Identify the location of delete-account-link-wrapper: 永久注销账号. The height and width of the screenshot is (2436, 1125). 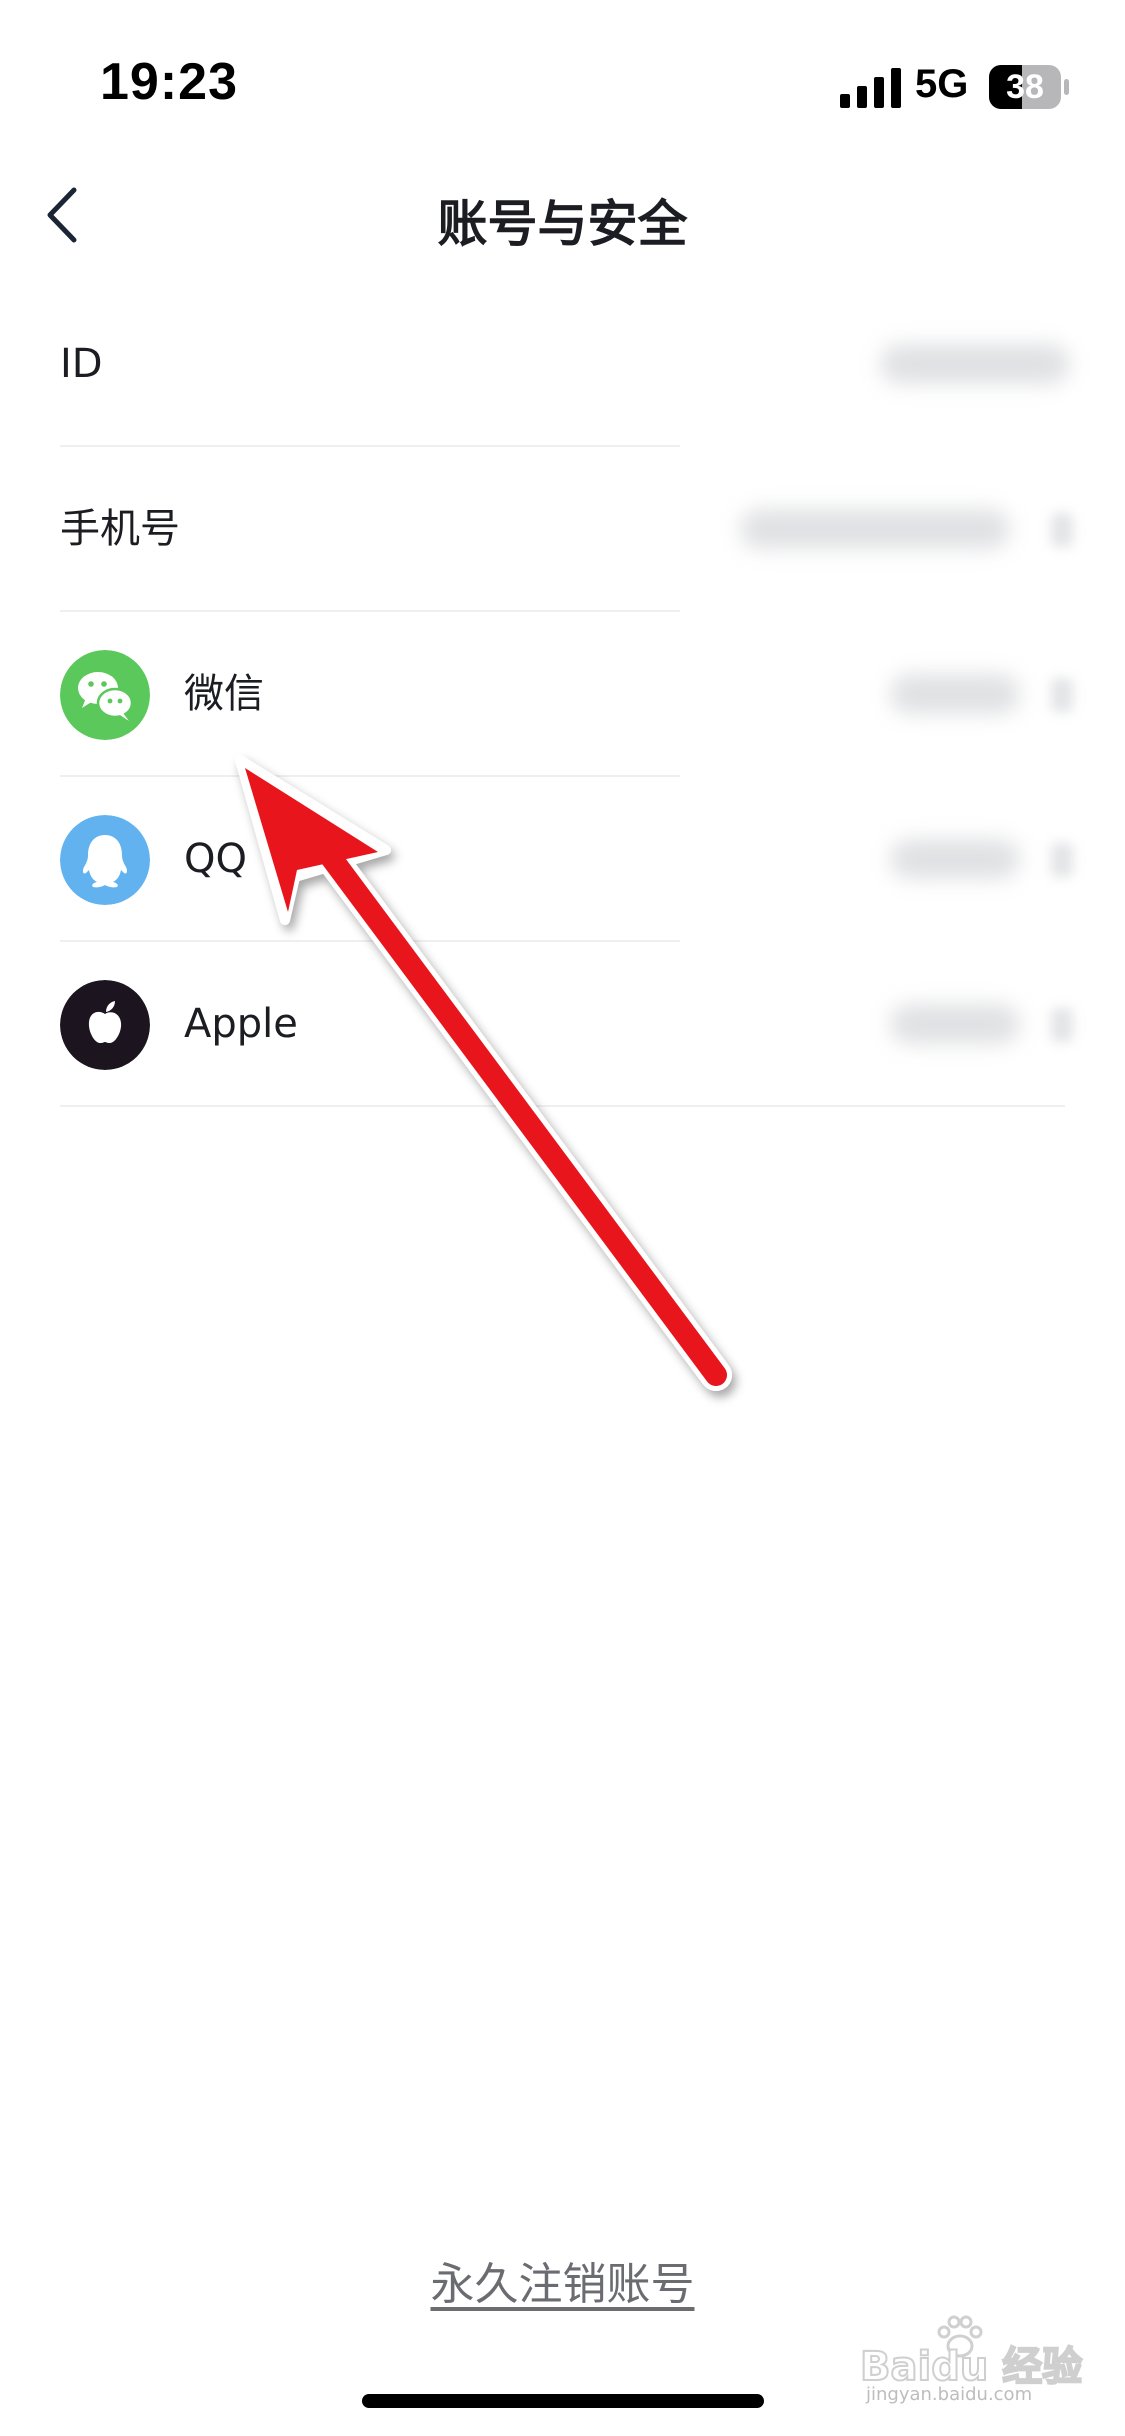
(562, 2280).